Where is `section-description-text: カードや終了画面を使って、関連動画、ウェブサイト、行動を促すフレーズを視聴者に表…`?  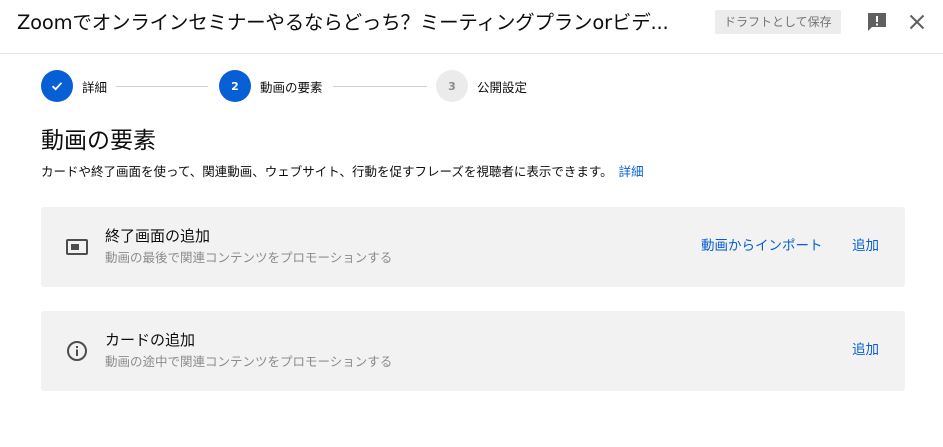 section-description-text: カードや終了画面を使って、関連動画、ウェブサイト、行動を促すフレーズを視聴者に表… is located at coordinates (327, 171).